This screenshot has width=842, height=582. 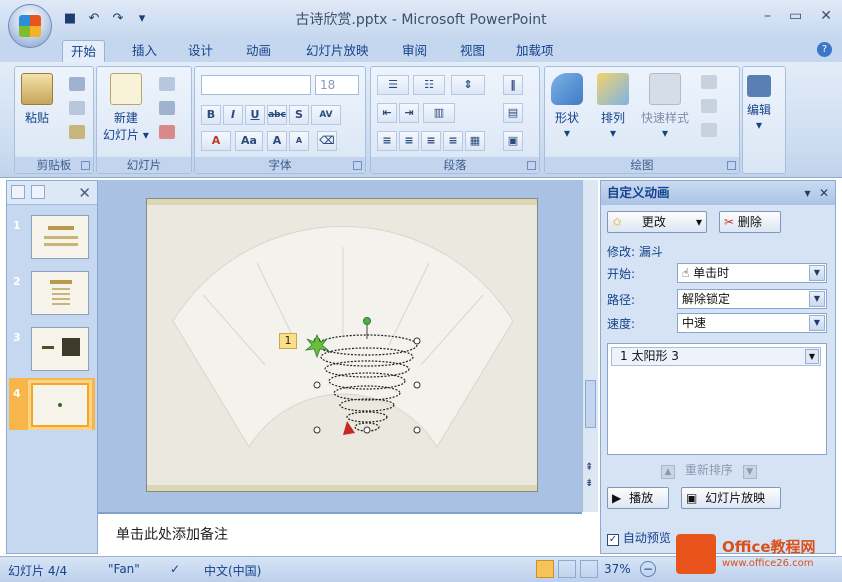 I want to click on align-right-icon: ≡, so click(x=431, y=141).